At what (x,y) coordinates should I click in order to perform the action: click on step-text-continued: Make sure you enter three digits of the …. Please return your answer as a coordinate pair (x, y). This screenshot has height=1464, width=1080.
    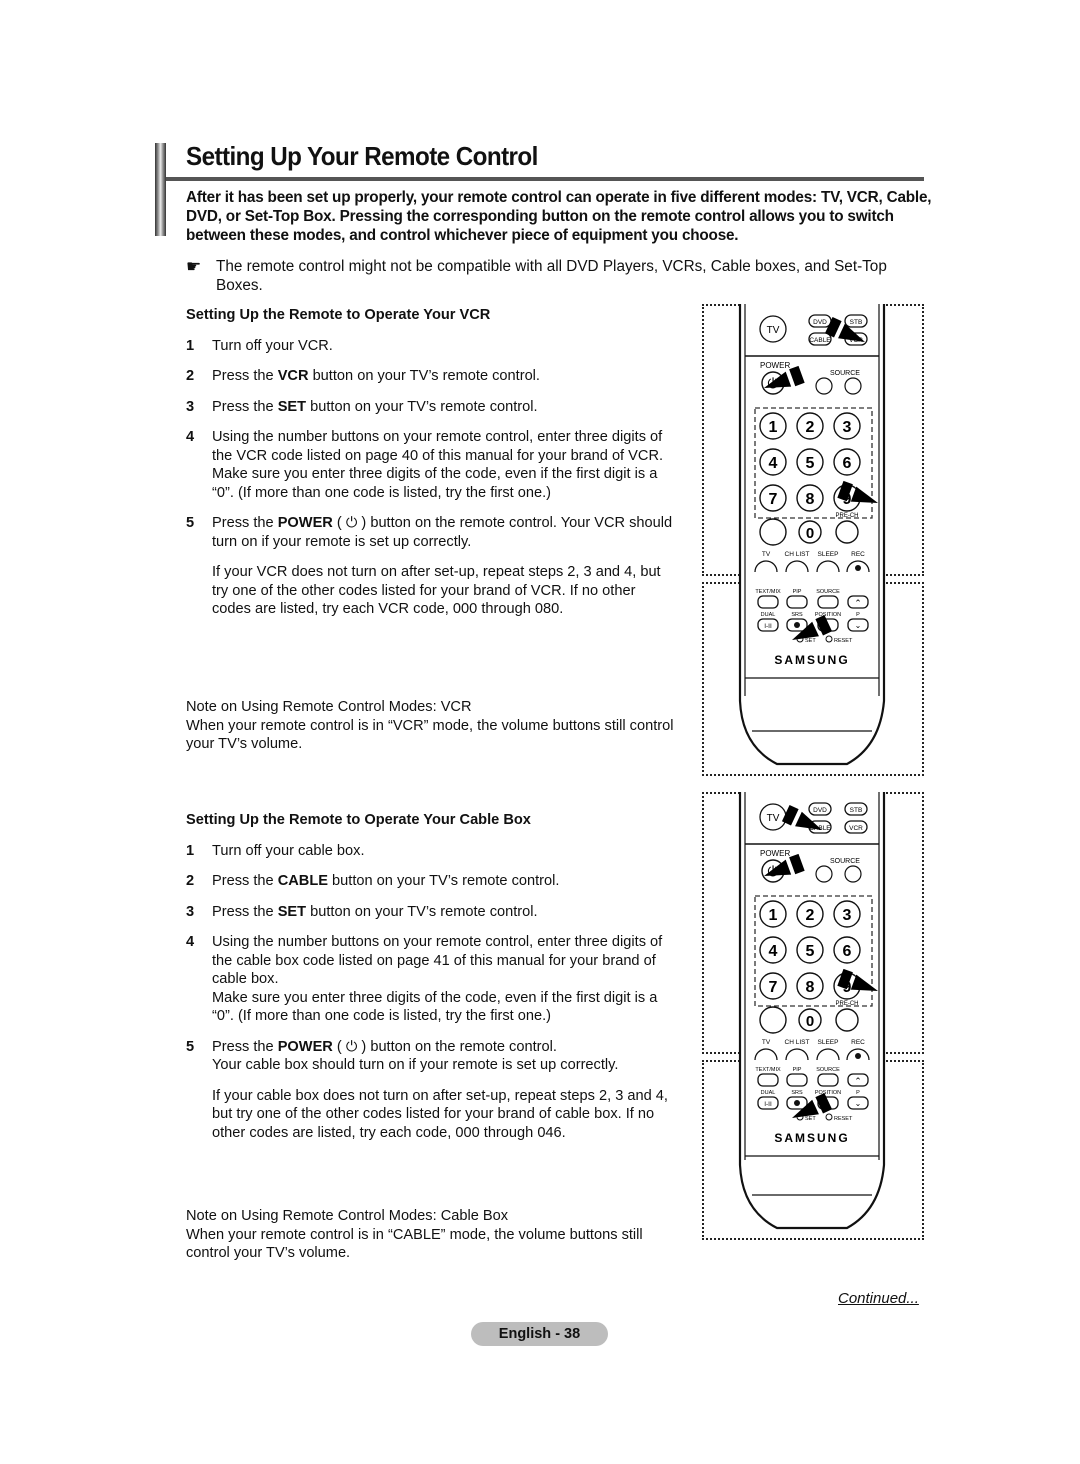
    Looking at the image, I should click on (435, 1007).